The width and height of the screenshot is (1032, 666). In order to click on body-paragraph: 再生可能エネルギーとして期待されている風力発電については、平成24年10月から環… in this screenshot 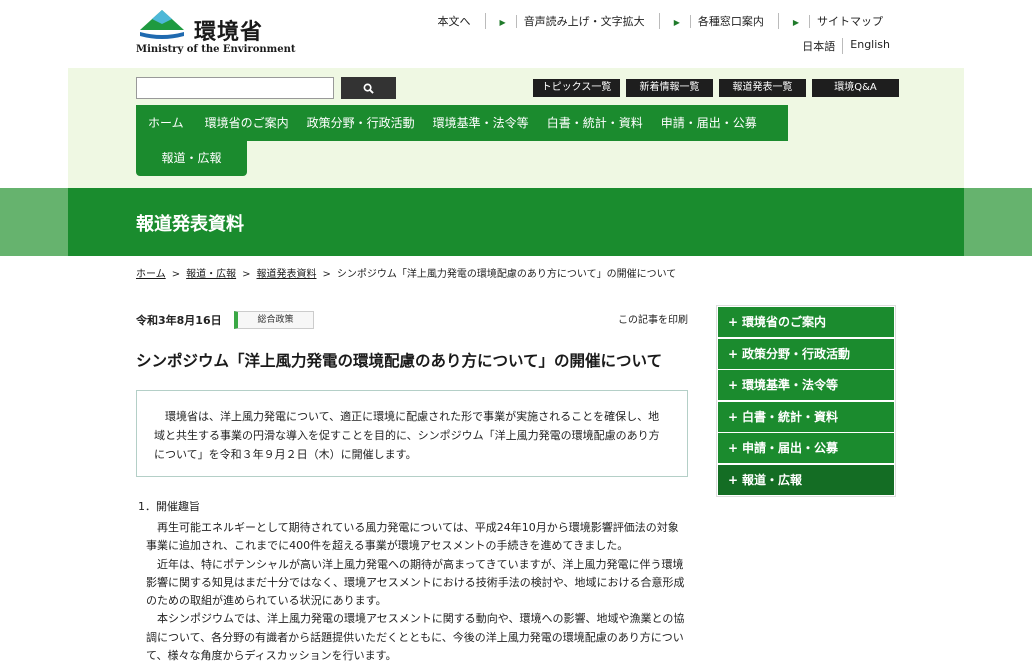, I will do `click(412, 537)`.